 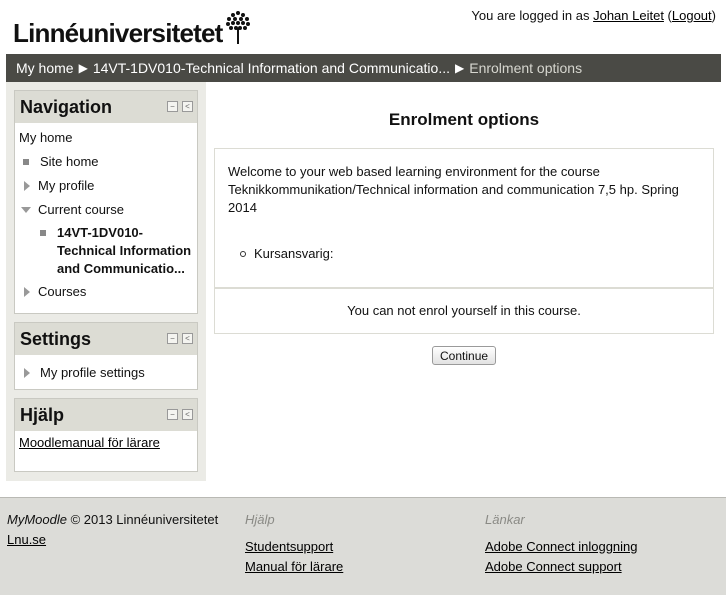 What do you see at coordinates (628, 15) in the screenshot?
I see `user-profile-link: Johan Leitet` at bounding box center [628, 15].